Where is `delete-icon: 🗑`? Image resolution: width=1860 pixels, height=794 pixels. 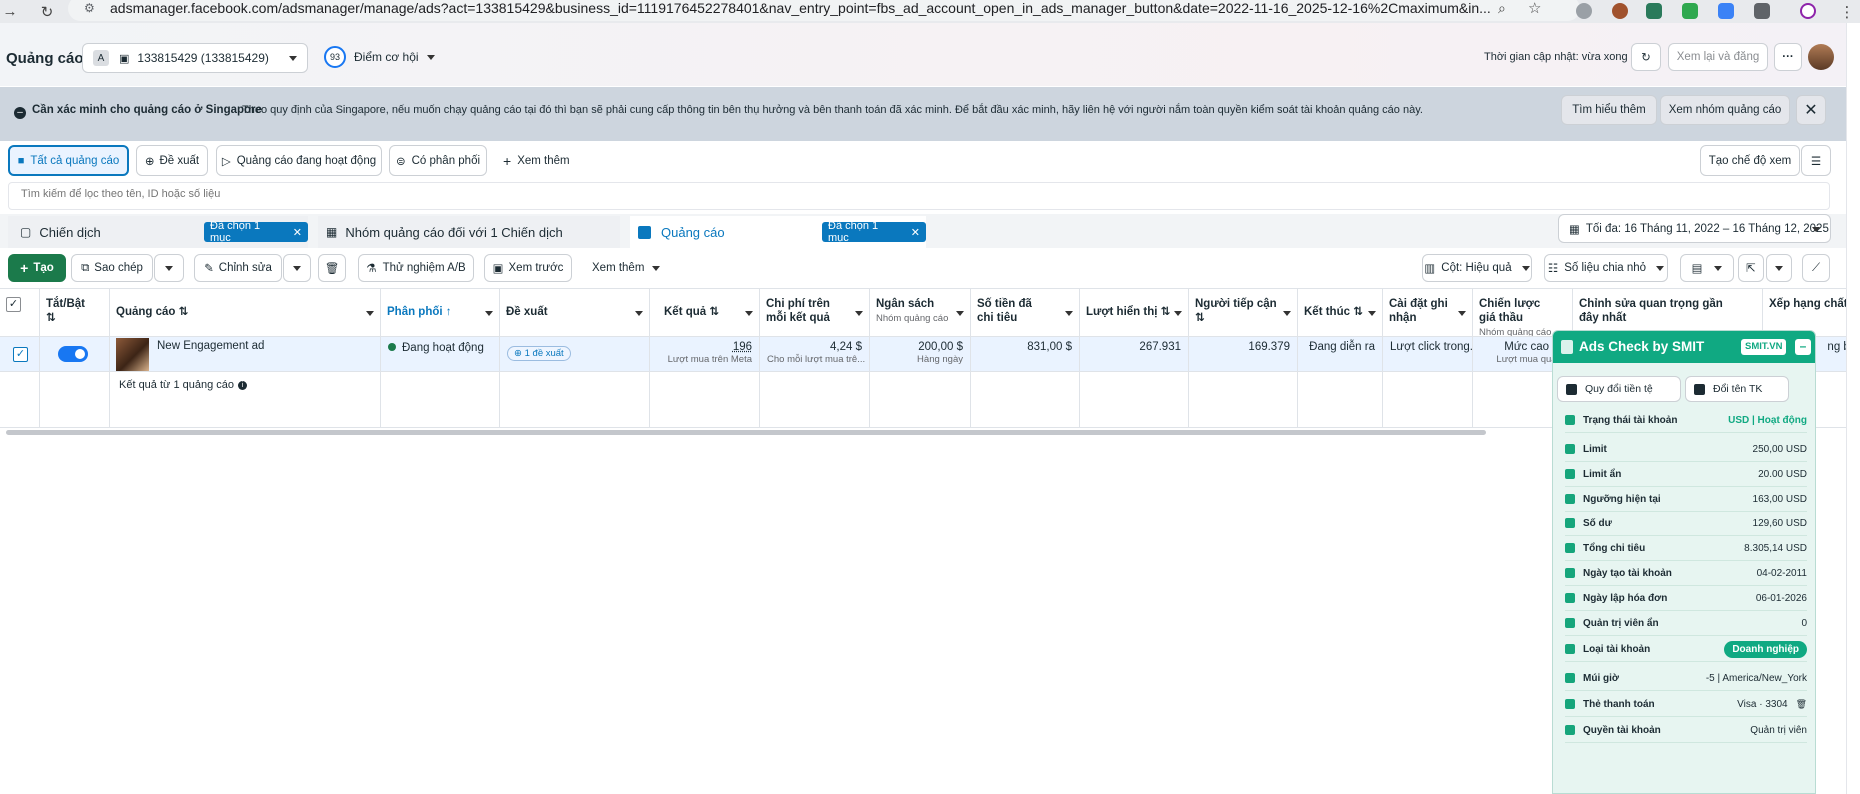 delete-icon: 🗑 is located at coordinates (1801, 704).